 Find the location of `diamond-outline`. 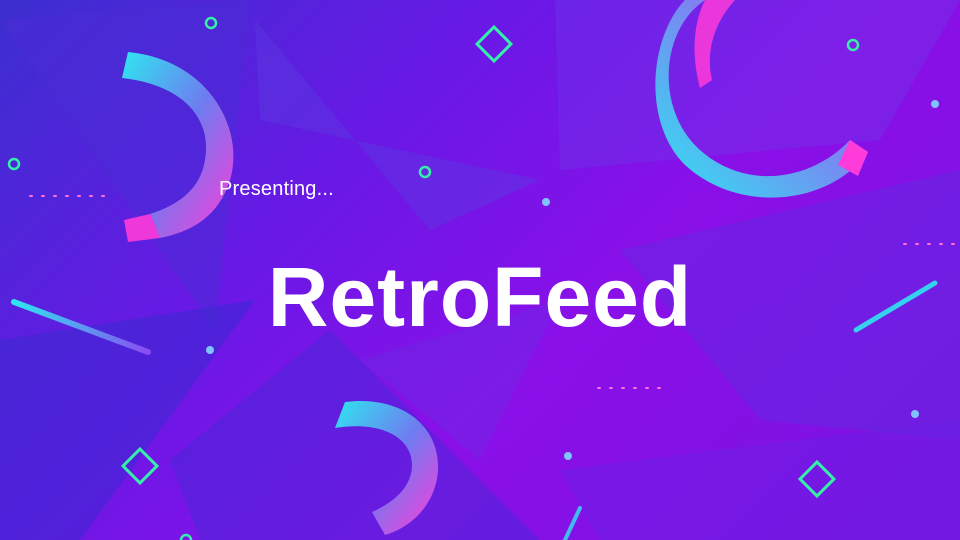

diamond-outline is located at coordinates (494, 44).